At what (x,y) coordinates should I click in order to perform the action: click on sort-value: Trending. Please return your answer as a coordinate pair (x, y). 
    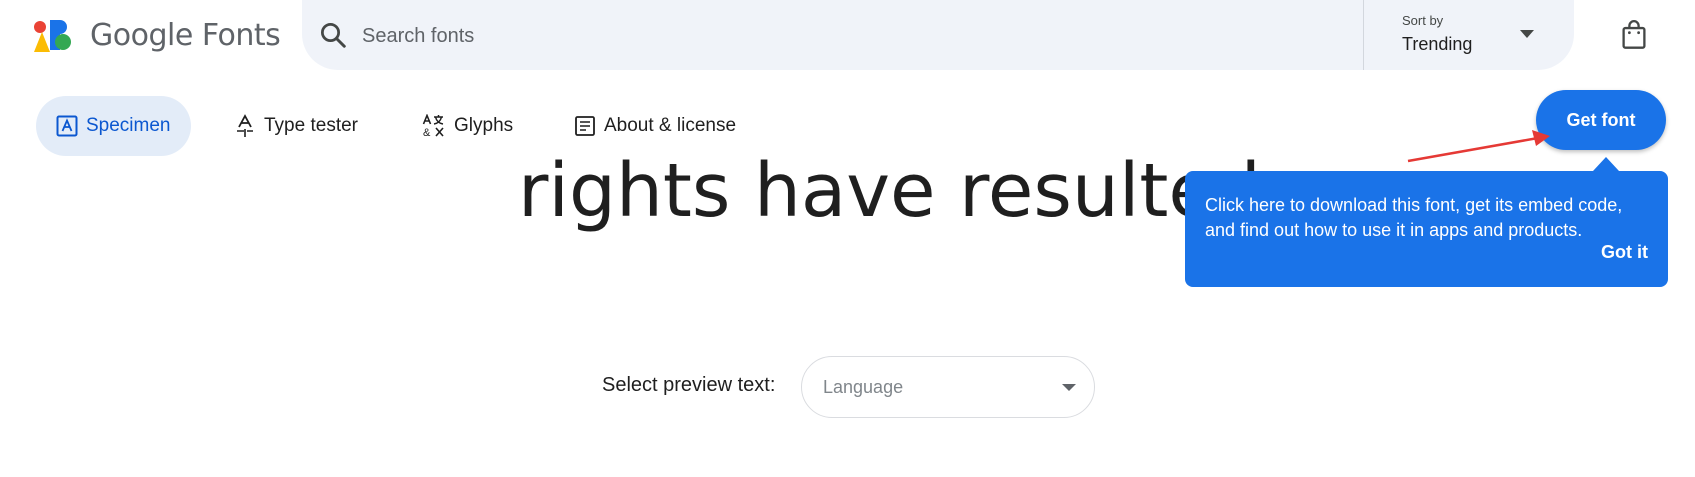
    Looking at the image, I should click on (1437, 44).